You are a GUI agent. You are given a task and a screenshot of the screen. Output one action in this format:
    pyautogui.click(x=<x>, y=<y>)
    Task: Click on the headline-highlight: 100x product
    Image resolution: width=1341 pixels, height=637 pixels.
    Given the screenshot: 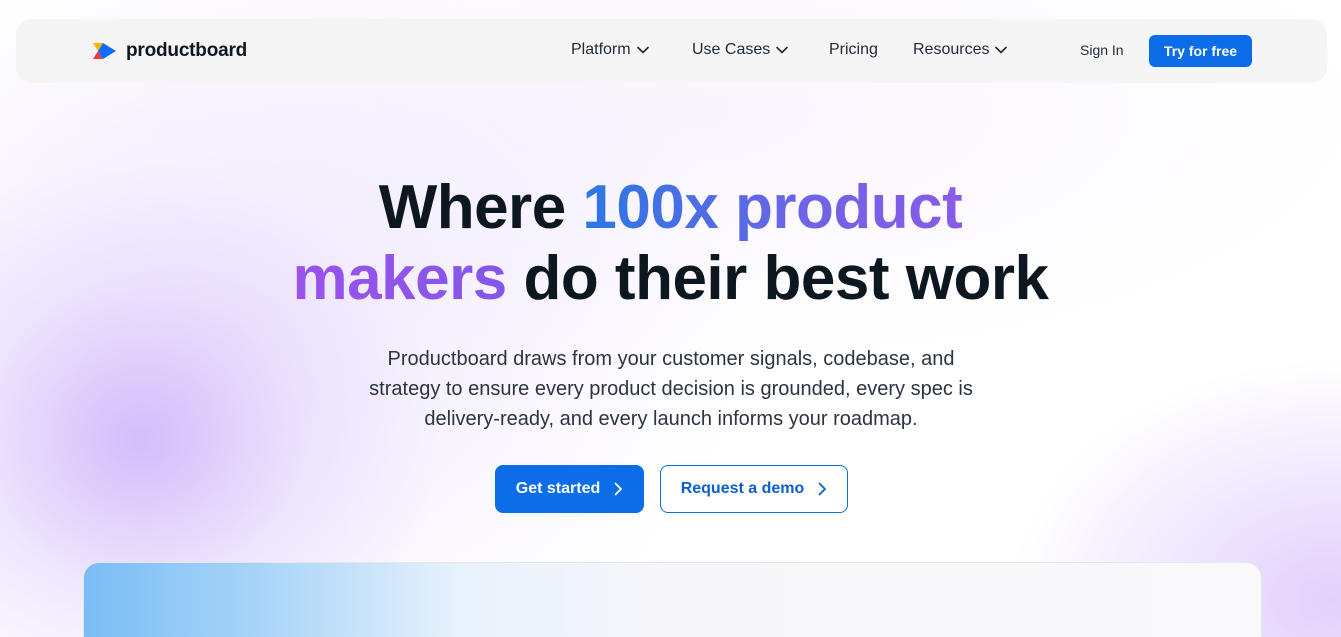 What is the action you would take?
    pyautogui.click(x=772, y=207)
    